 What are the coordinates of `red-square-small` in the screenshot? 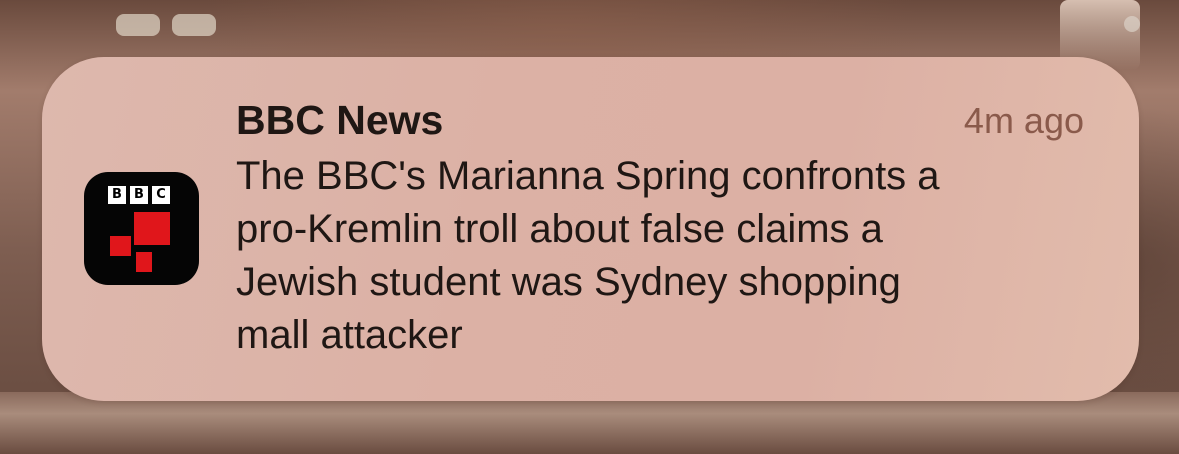 It's located at (144, 262).